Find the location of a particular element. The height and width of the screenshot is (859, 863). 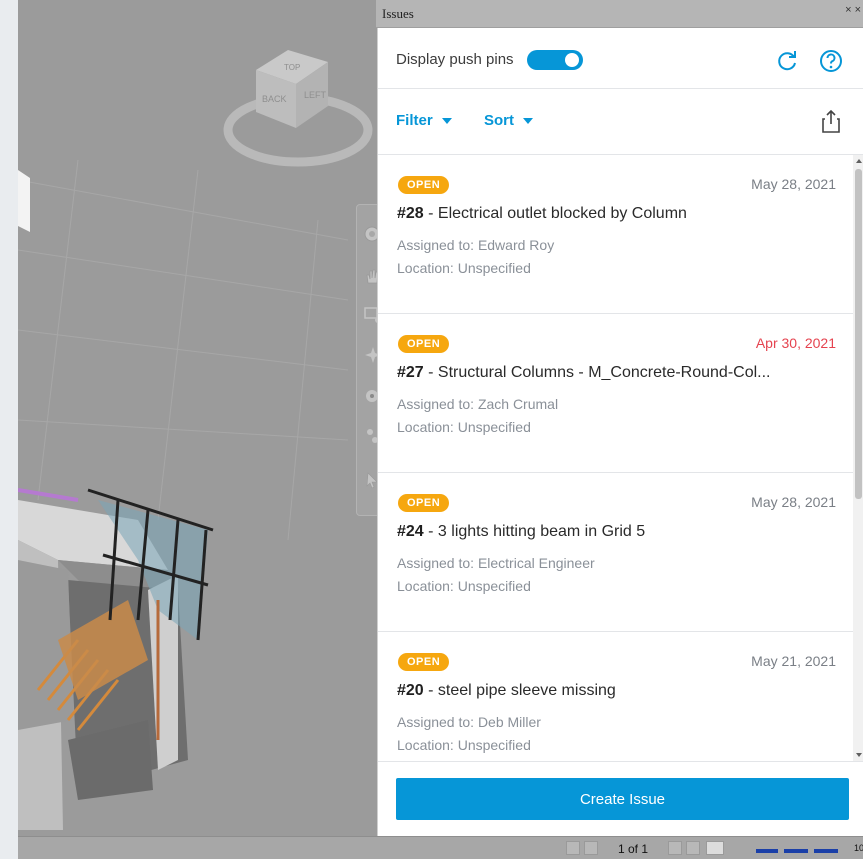

issue-number: #24 is located at coordinates (410, 531).